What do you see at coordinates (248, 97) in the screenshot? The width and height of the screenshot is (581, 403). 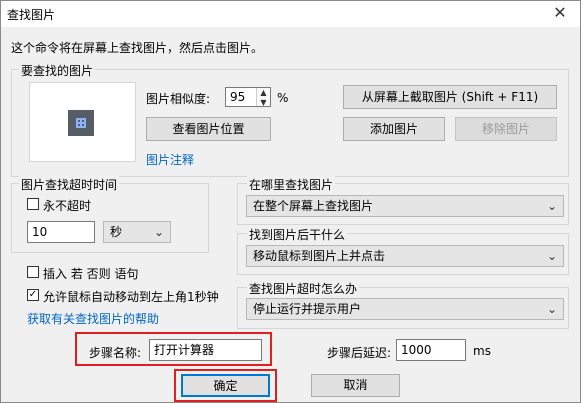 I see `similarity-input: 95 ▲ ▼` at bounding box center [248, 97].